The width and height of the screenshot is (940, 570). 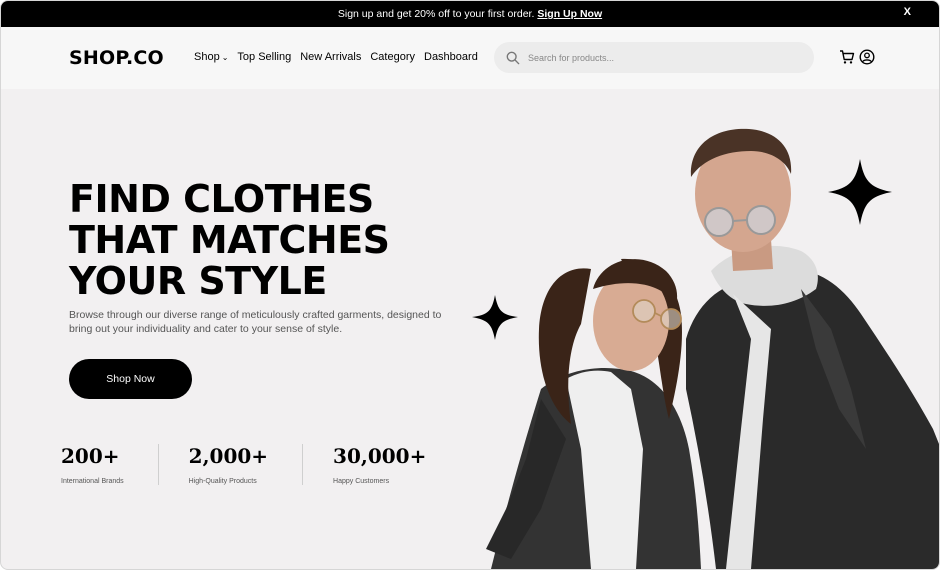 I want to click on search-input, so click(x=658, y=57).